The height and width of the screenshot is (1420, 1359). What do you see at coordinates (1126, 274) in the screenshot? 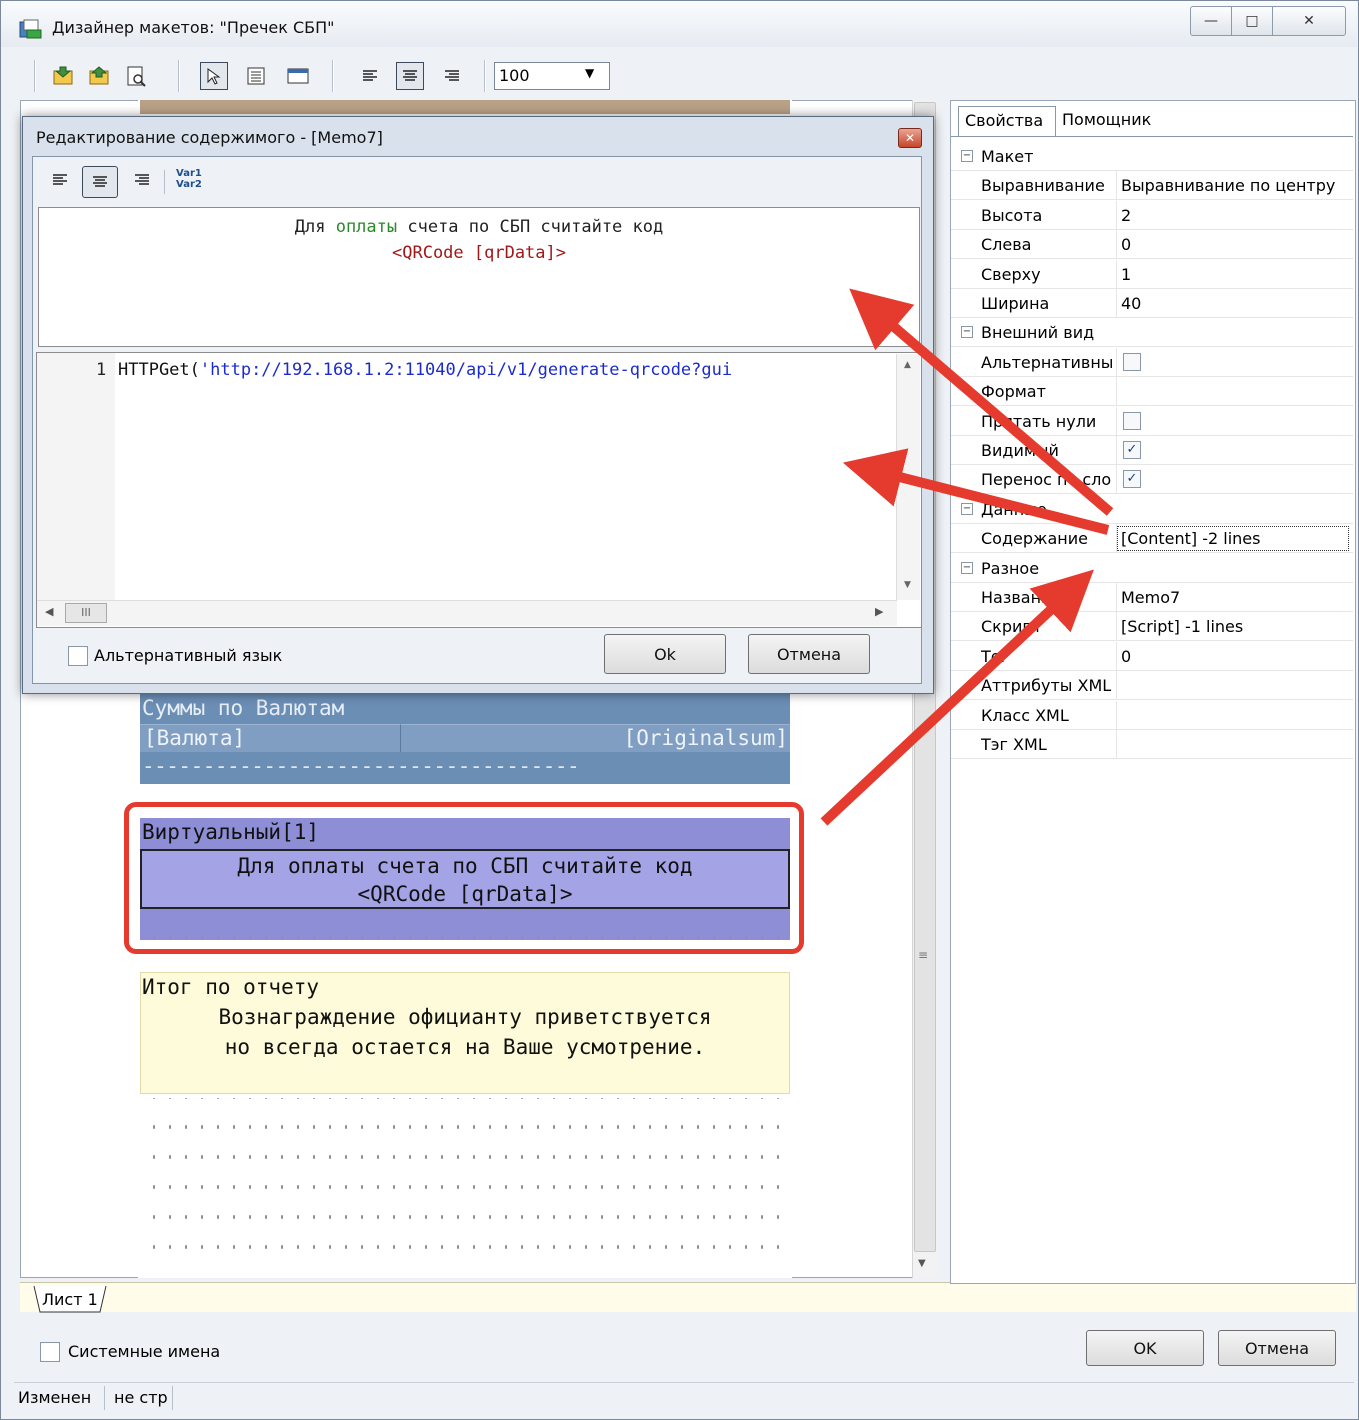
I see `property-value: 1` at bounding box center [1126, 274].